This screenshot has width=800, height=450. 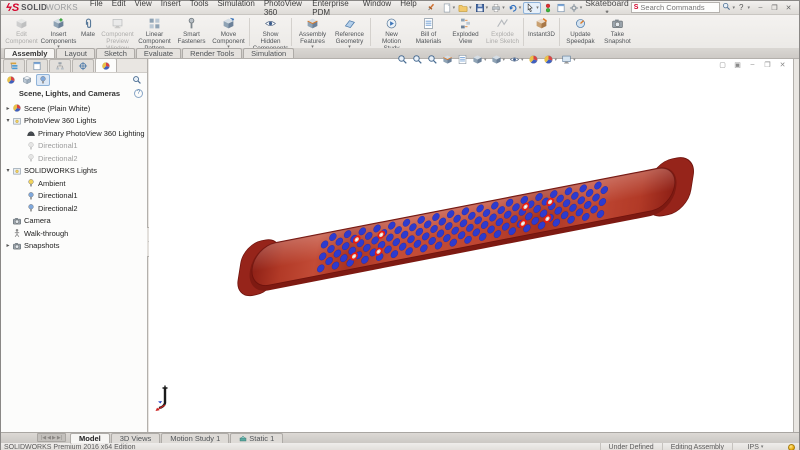 I want to click on panel-help-icon: ?, so click(x=138, y=93).